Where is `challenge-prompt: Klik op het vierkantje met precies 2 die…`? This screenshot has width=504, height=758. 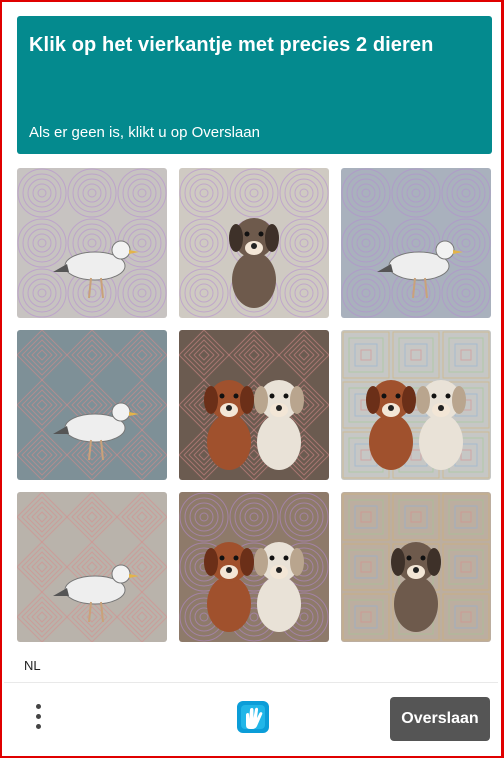 challenge-prompt: Klik op het vierkantje met precies 2 die… is located at coordinates (231, 45).